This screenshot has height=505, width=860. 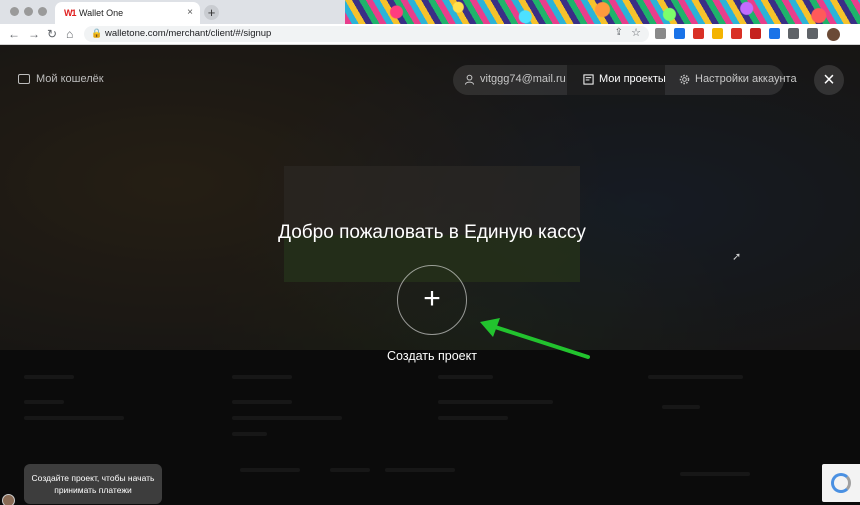 What do you see at coordinates (684, 79) in the screenshot?
I see `gear-icon` at bounding box center [684, 79].